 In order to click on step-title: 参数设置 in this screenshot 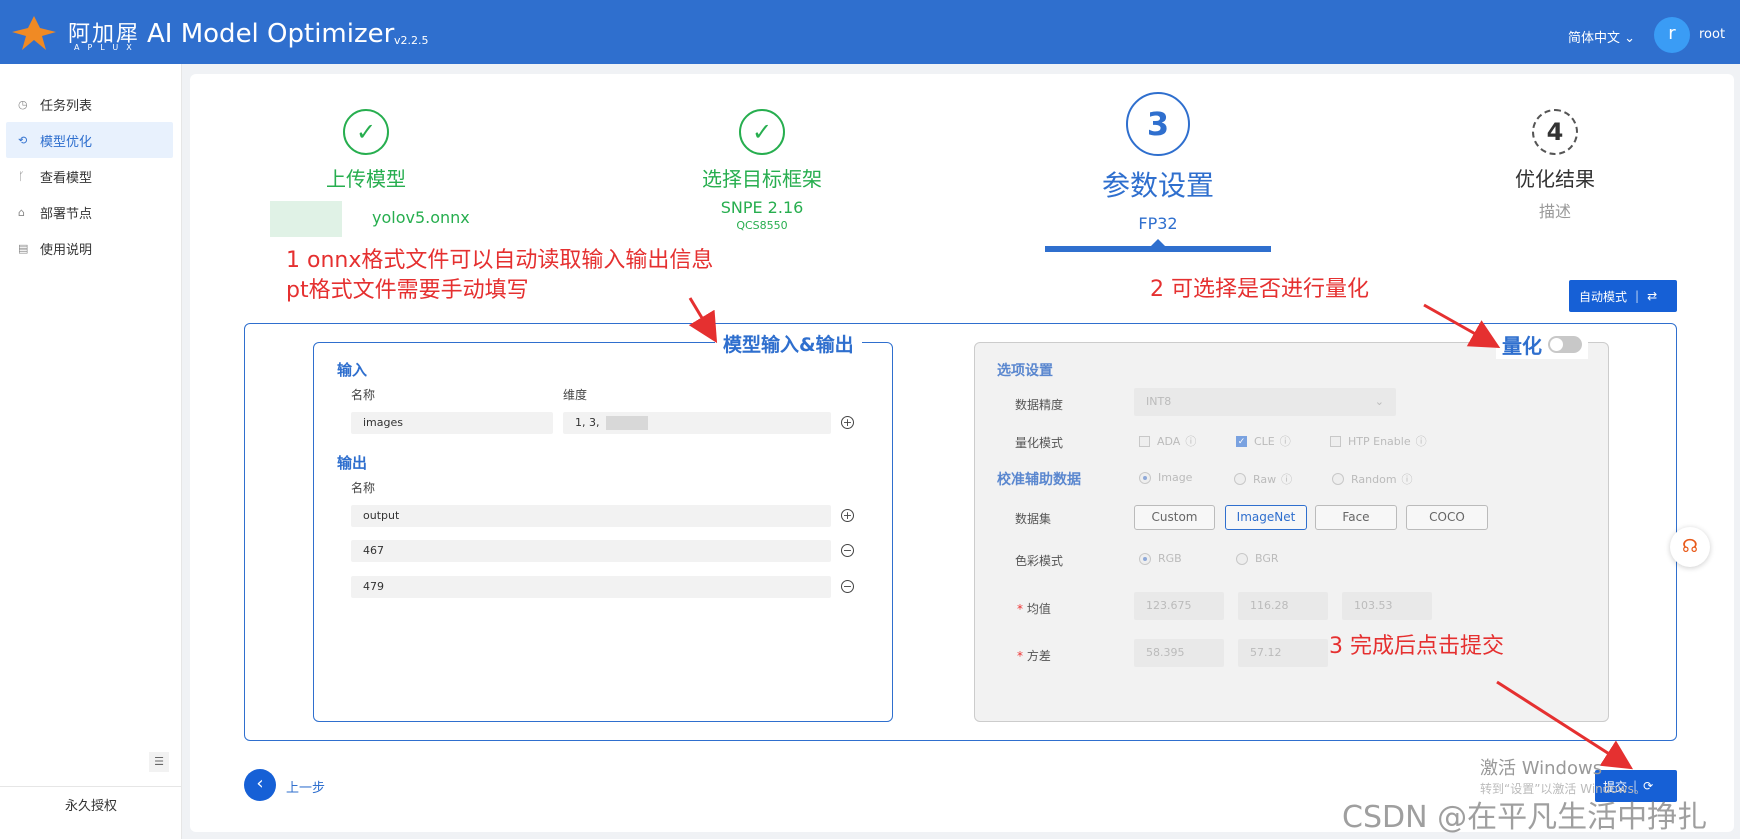, I will do `click(1157, 185)`.